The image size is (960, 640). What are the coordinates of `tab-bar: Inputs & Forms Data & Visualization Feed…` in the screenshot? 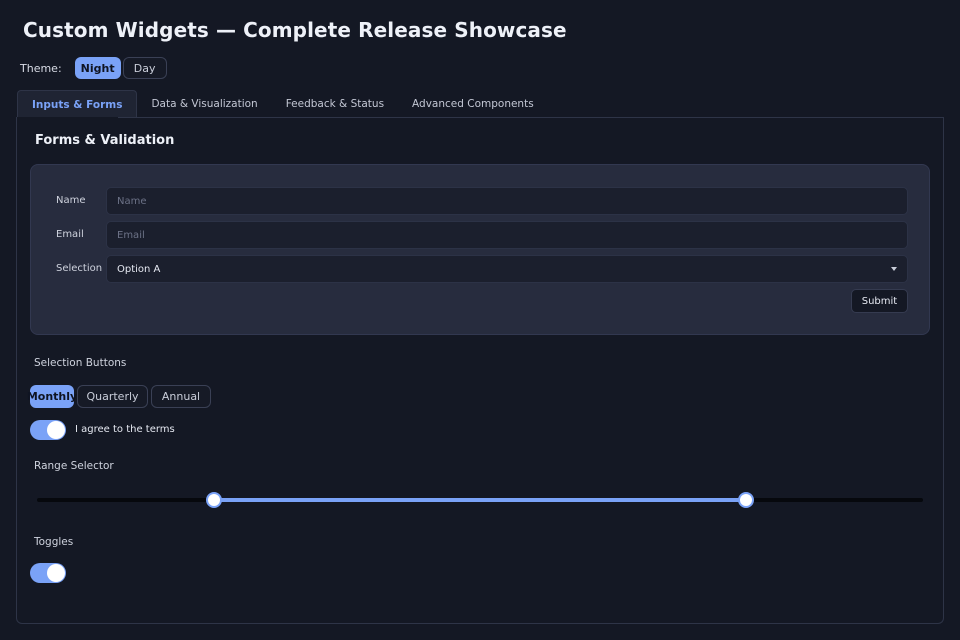 It's located at (282, 104).